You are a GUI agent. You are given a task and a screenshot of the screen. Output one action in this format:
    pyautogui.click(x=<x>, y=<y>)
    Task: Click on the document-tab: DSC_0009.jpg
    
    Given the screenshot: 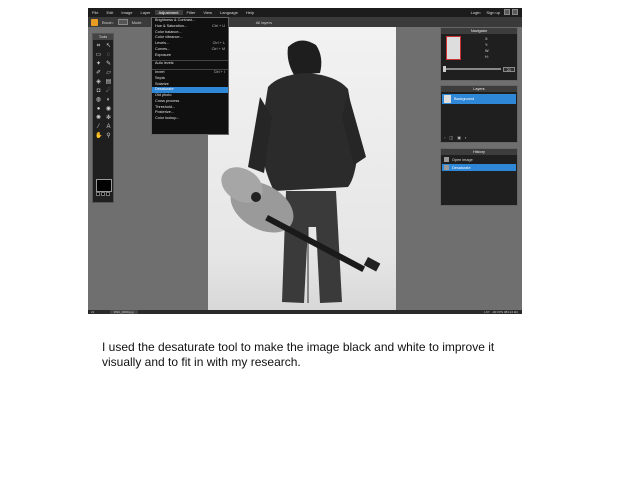 What is the action you would take?
    pyautogui.click(x=124, y=312)
    